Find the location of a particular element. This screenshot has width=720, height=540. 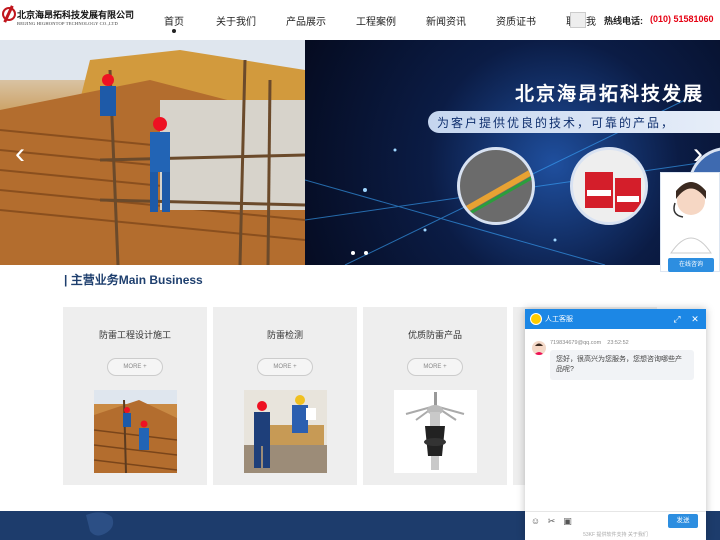

agent-avatar is located at coordinates (539, 348).